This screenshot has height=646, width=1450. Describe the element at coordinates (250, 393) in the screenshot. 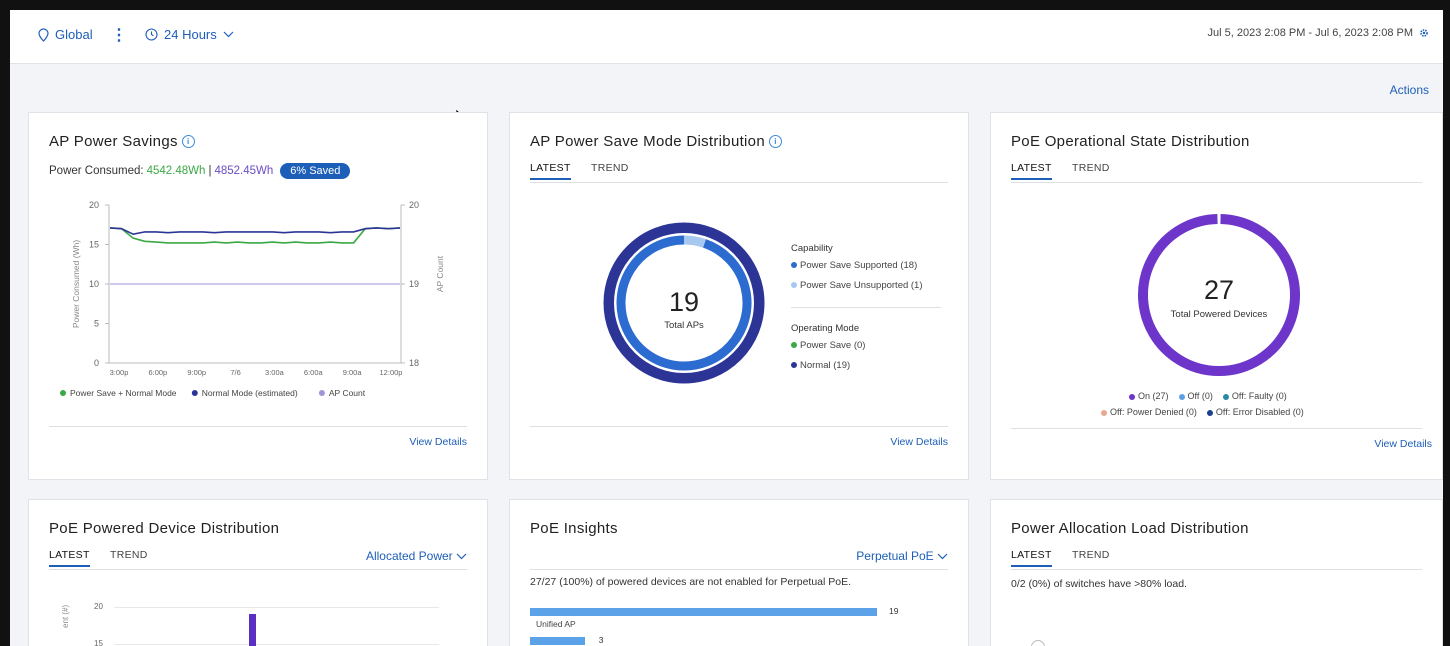

I see `legend-label: Normal Mode (estimated)` at that location.